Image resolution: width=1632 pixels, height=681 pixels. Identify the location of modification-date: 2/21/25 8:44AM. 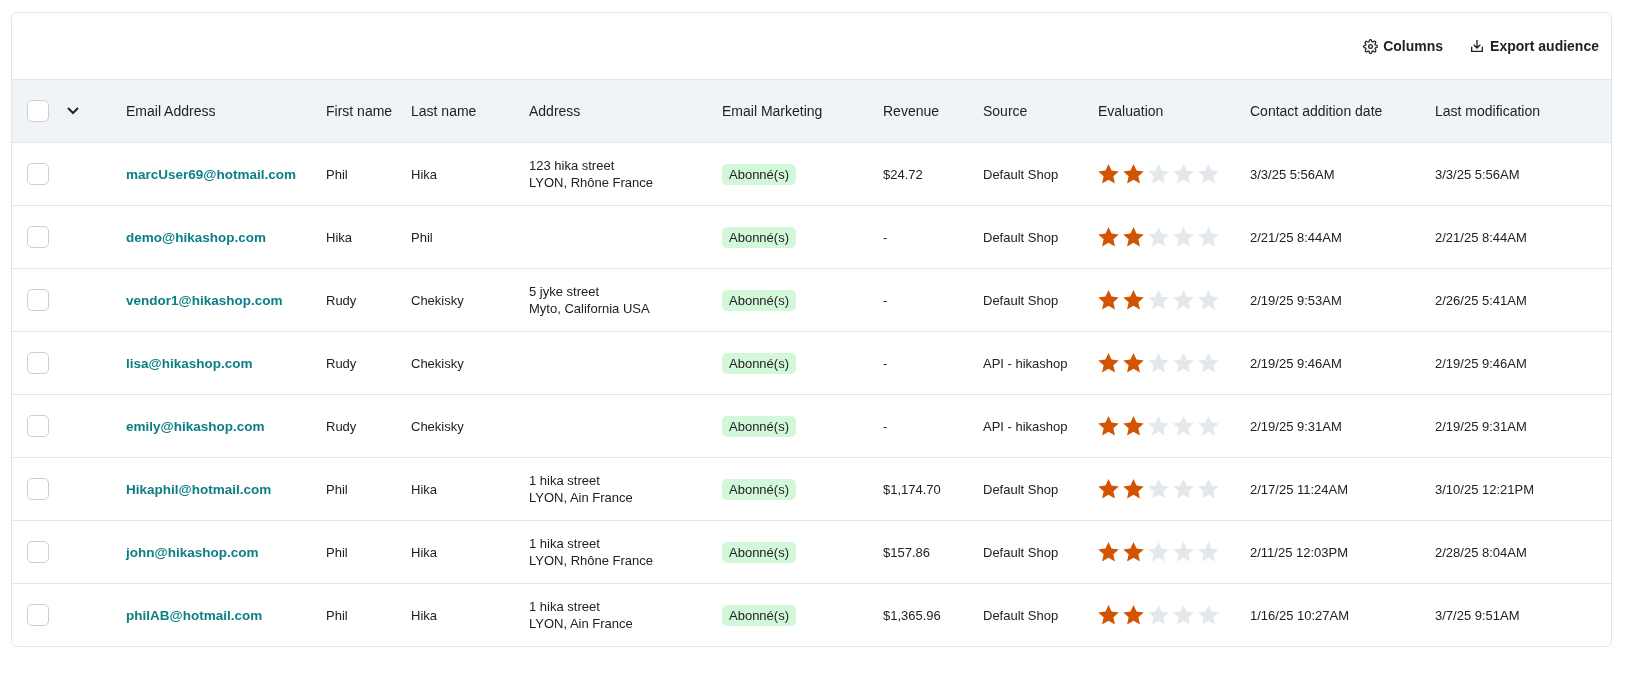
(1481, 237).